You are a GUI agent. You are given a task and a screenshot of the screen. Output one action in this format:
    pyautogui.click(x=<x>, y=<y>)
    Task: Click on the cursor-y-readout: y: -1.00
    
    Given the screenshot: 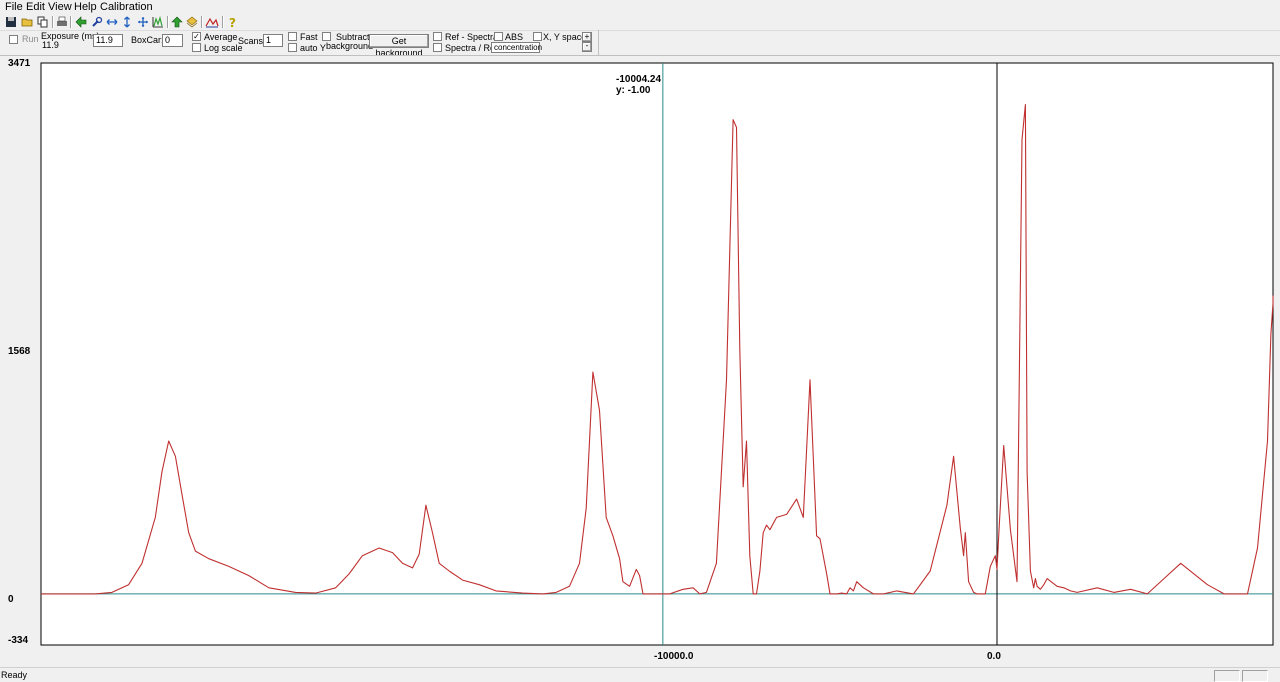 What is the action you would take?
    pyautogui.click(x=633, y=90)
    